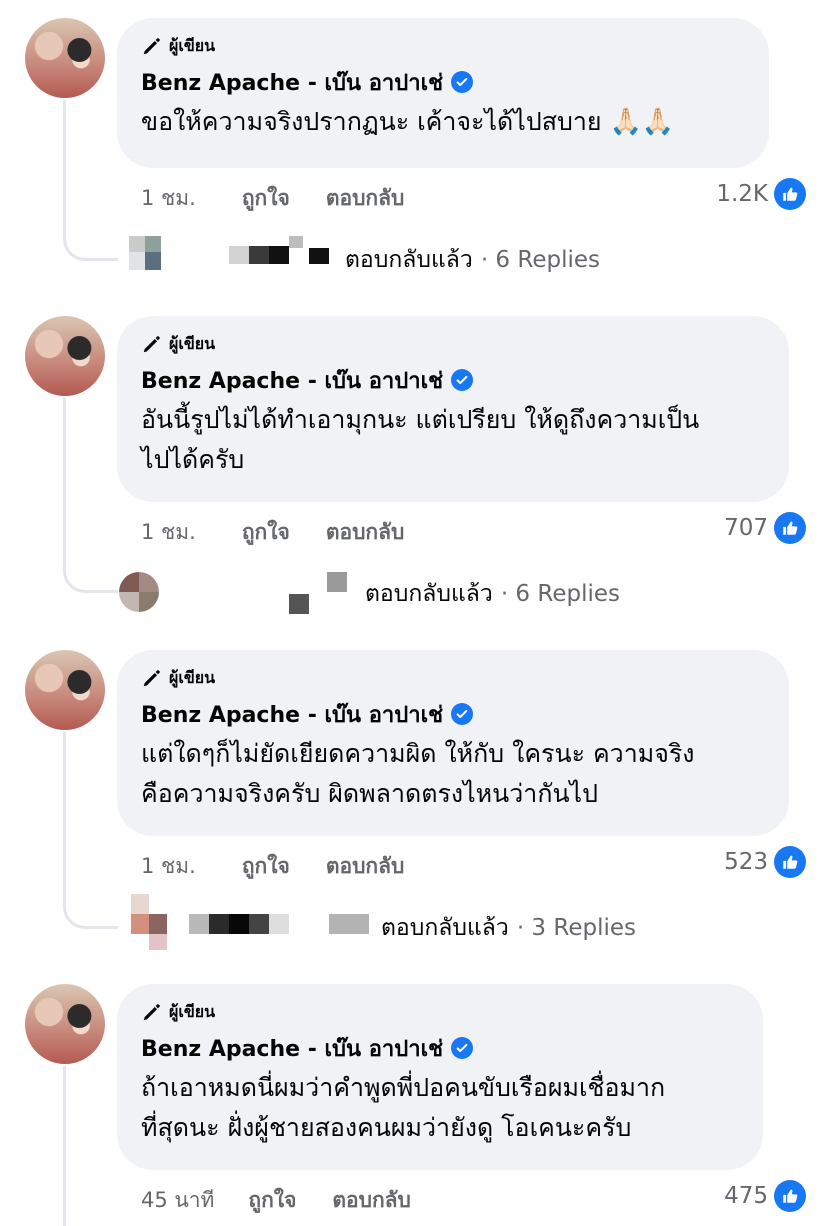  Describe the element at coordinates (177, 1200) in the screenshot. I see `timestamp: 45 นาที` at that location.